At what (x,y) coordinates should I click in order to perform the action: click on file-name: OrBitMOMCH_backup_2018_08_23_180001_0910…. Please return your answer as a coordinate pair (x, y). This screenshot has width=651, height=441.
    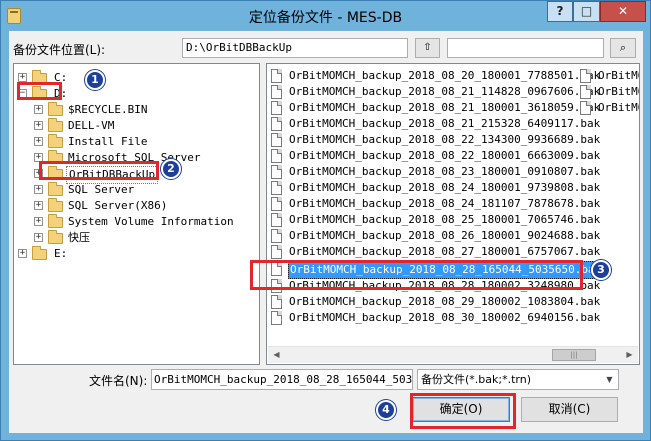
    Looking at the image, I should click on (445, 171).